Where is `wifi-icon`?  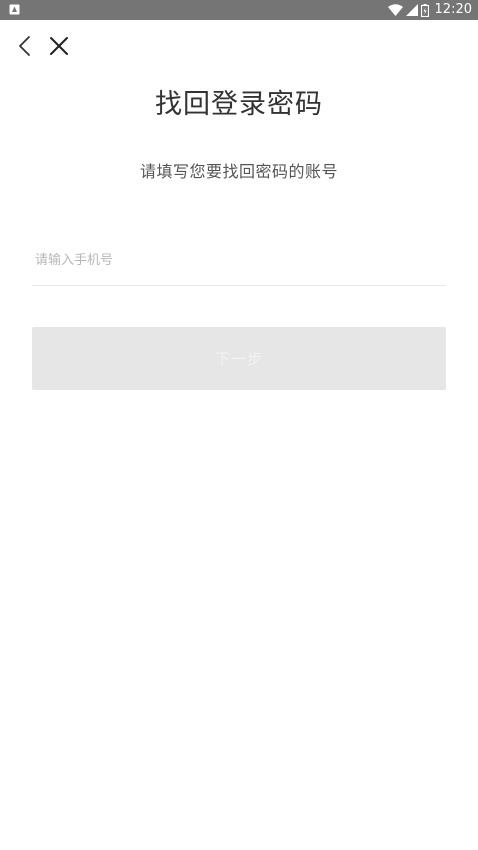
wifi-icon is located at coordinates (395, 10).